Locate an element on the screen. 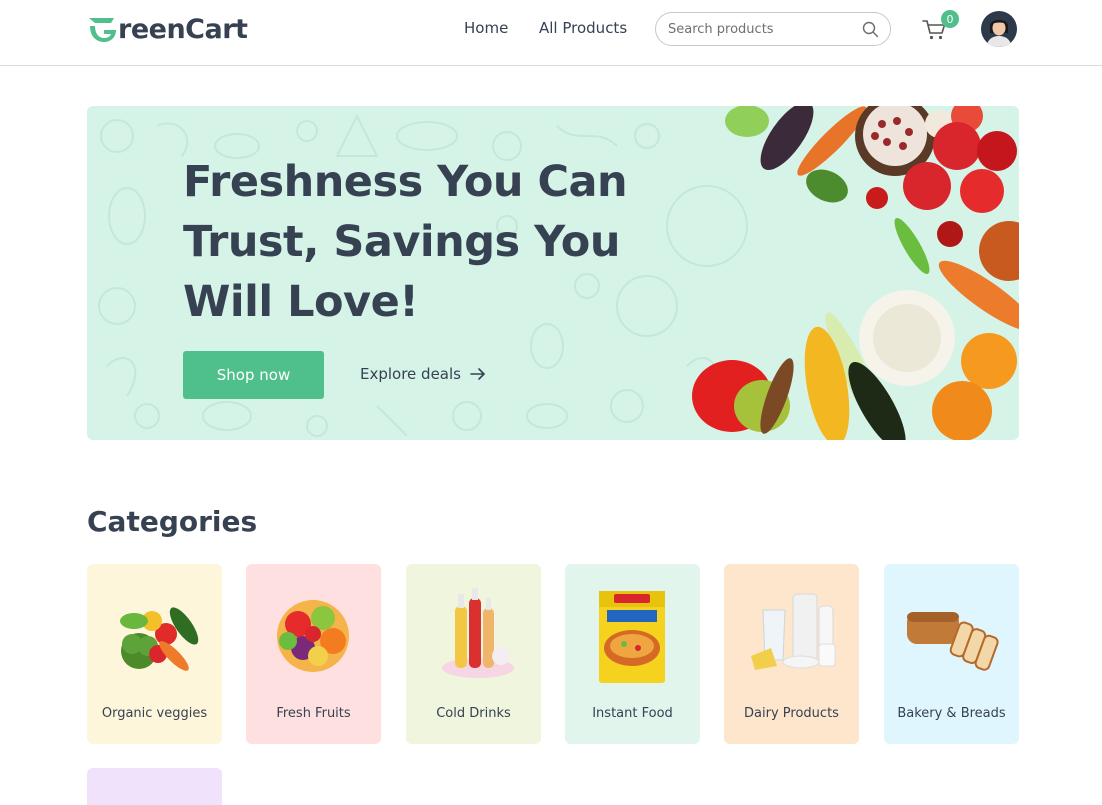  category-card-instant-food: Instant Food is located at coordinates (632, 654).